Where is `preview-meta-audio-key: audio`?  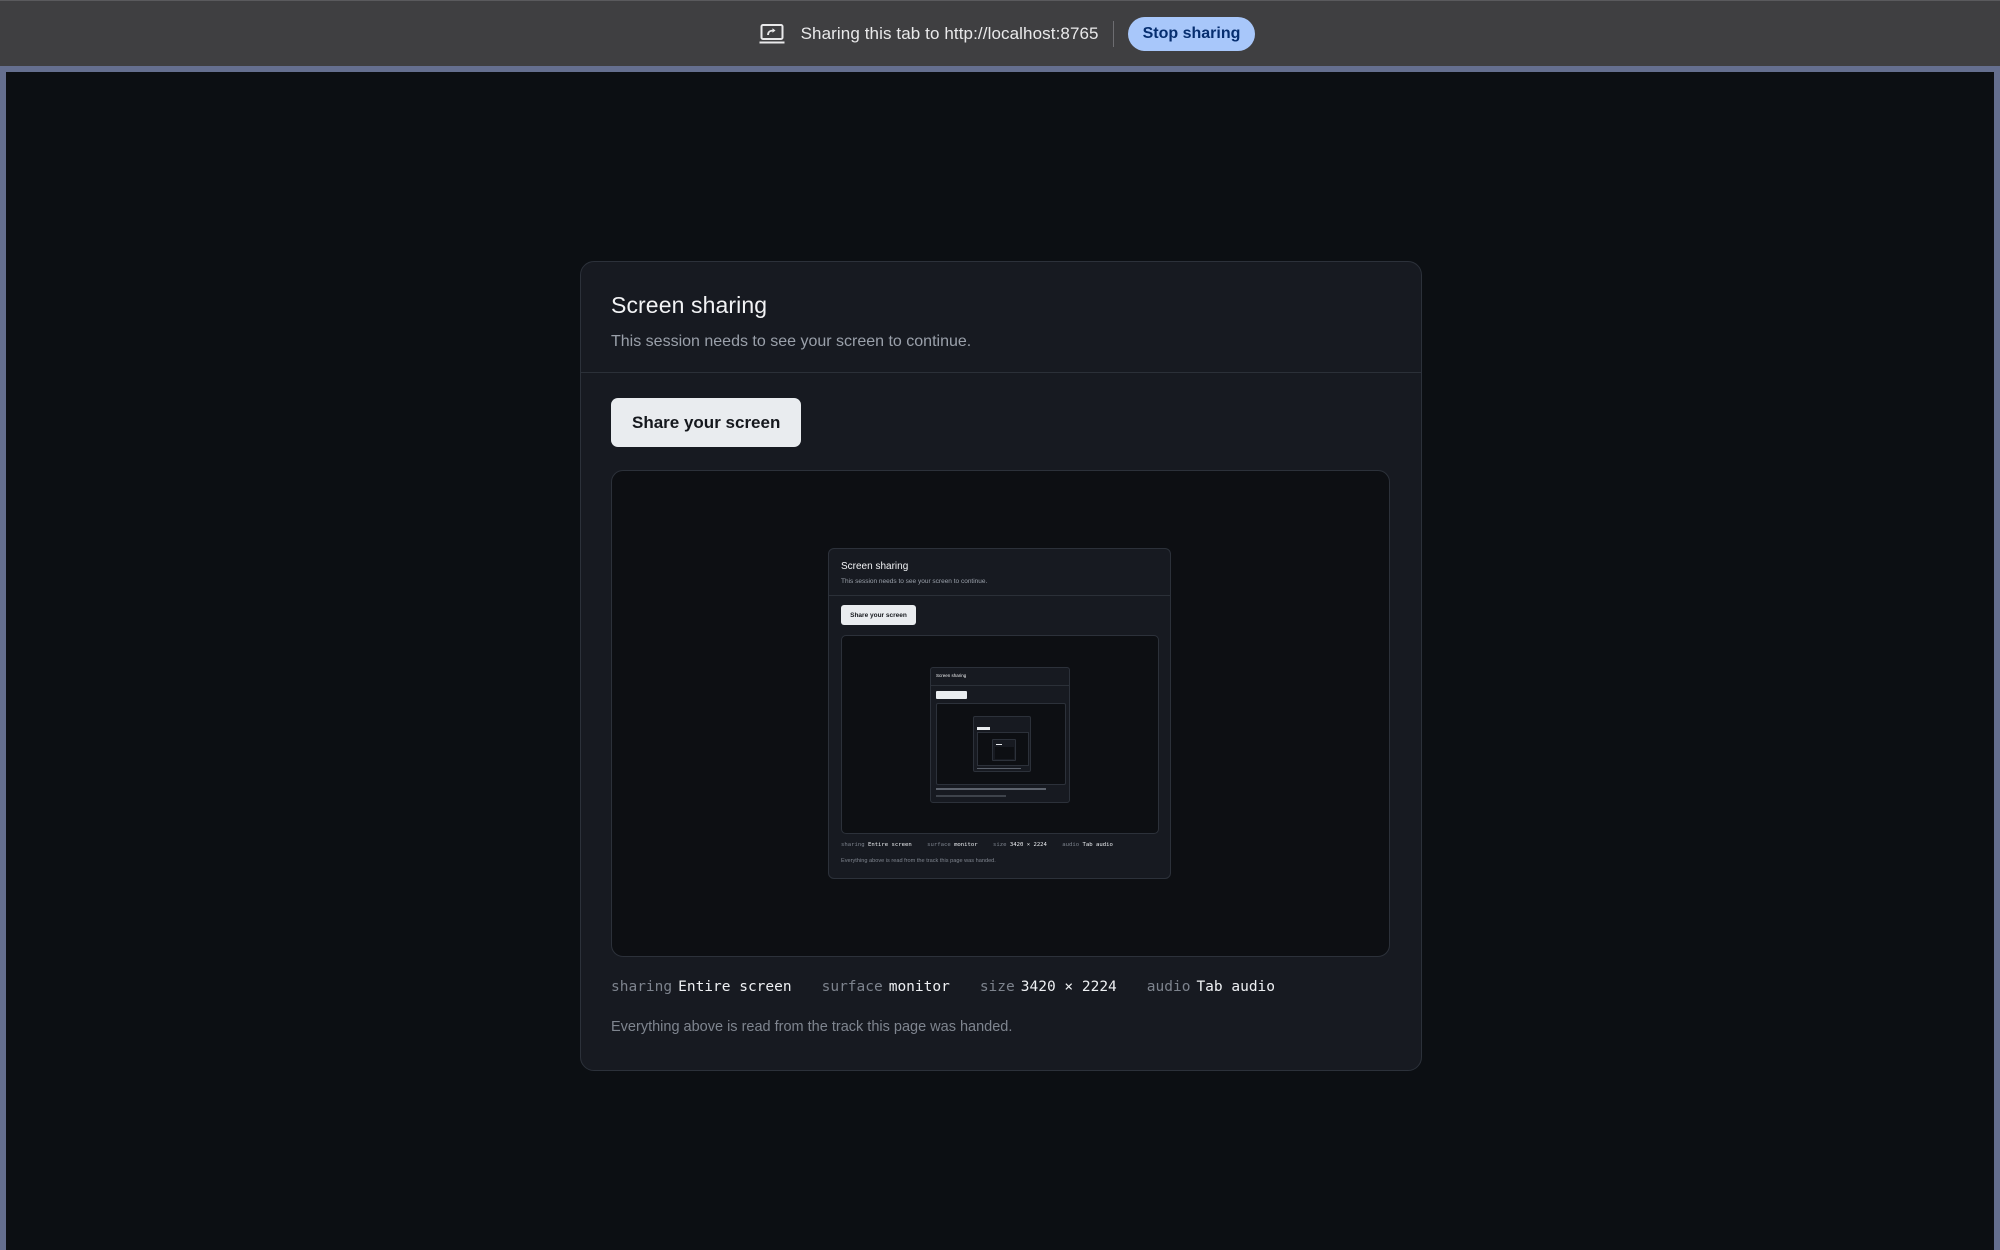 preview-meta-audio-key: audio is located at coordinates (1071, 845).